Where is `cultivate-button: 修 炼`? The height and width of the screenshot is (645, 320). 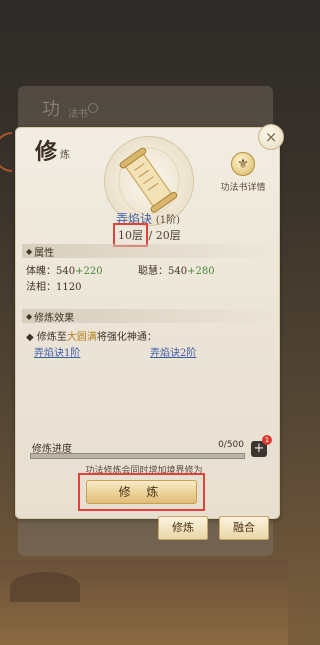 cultivate-button: 修 炼 is located at coordinates (141, 492).